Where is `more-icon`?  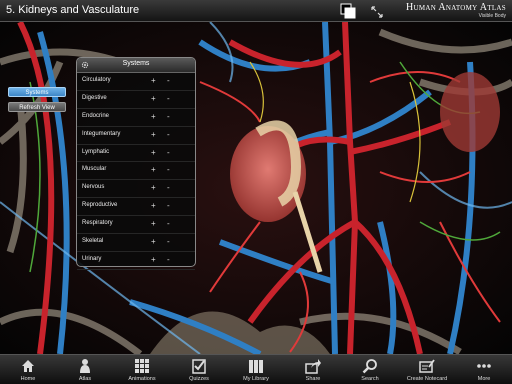
more-icon is located at coordinates (484, 366).